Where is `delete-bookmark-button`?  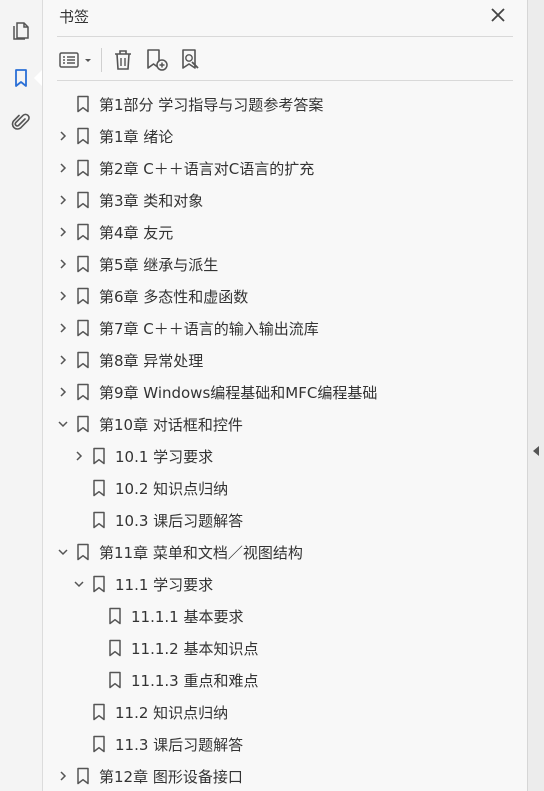
delete-bookmark-button is located at coordinates (123, 60).